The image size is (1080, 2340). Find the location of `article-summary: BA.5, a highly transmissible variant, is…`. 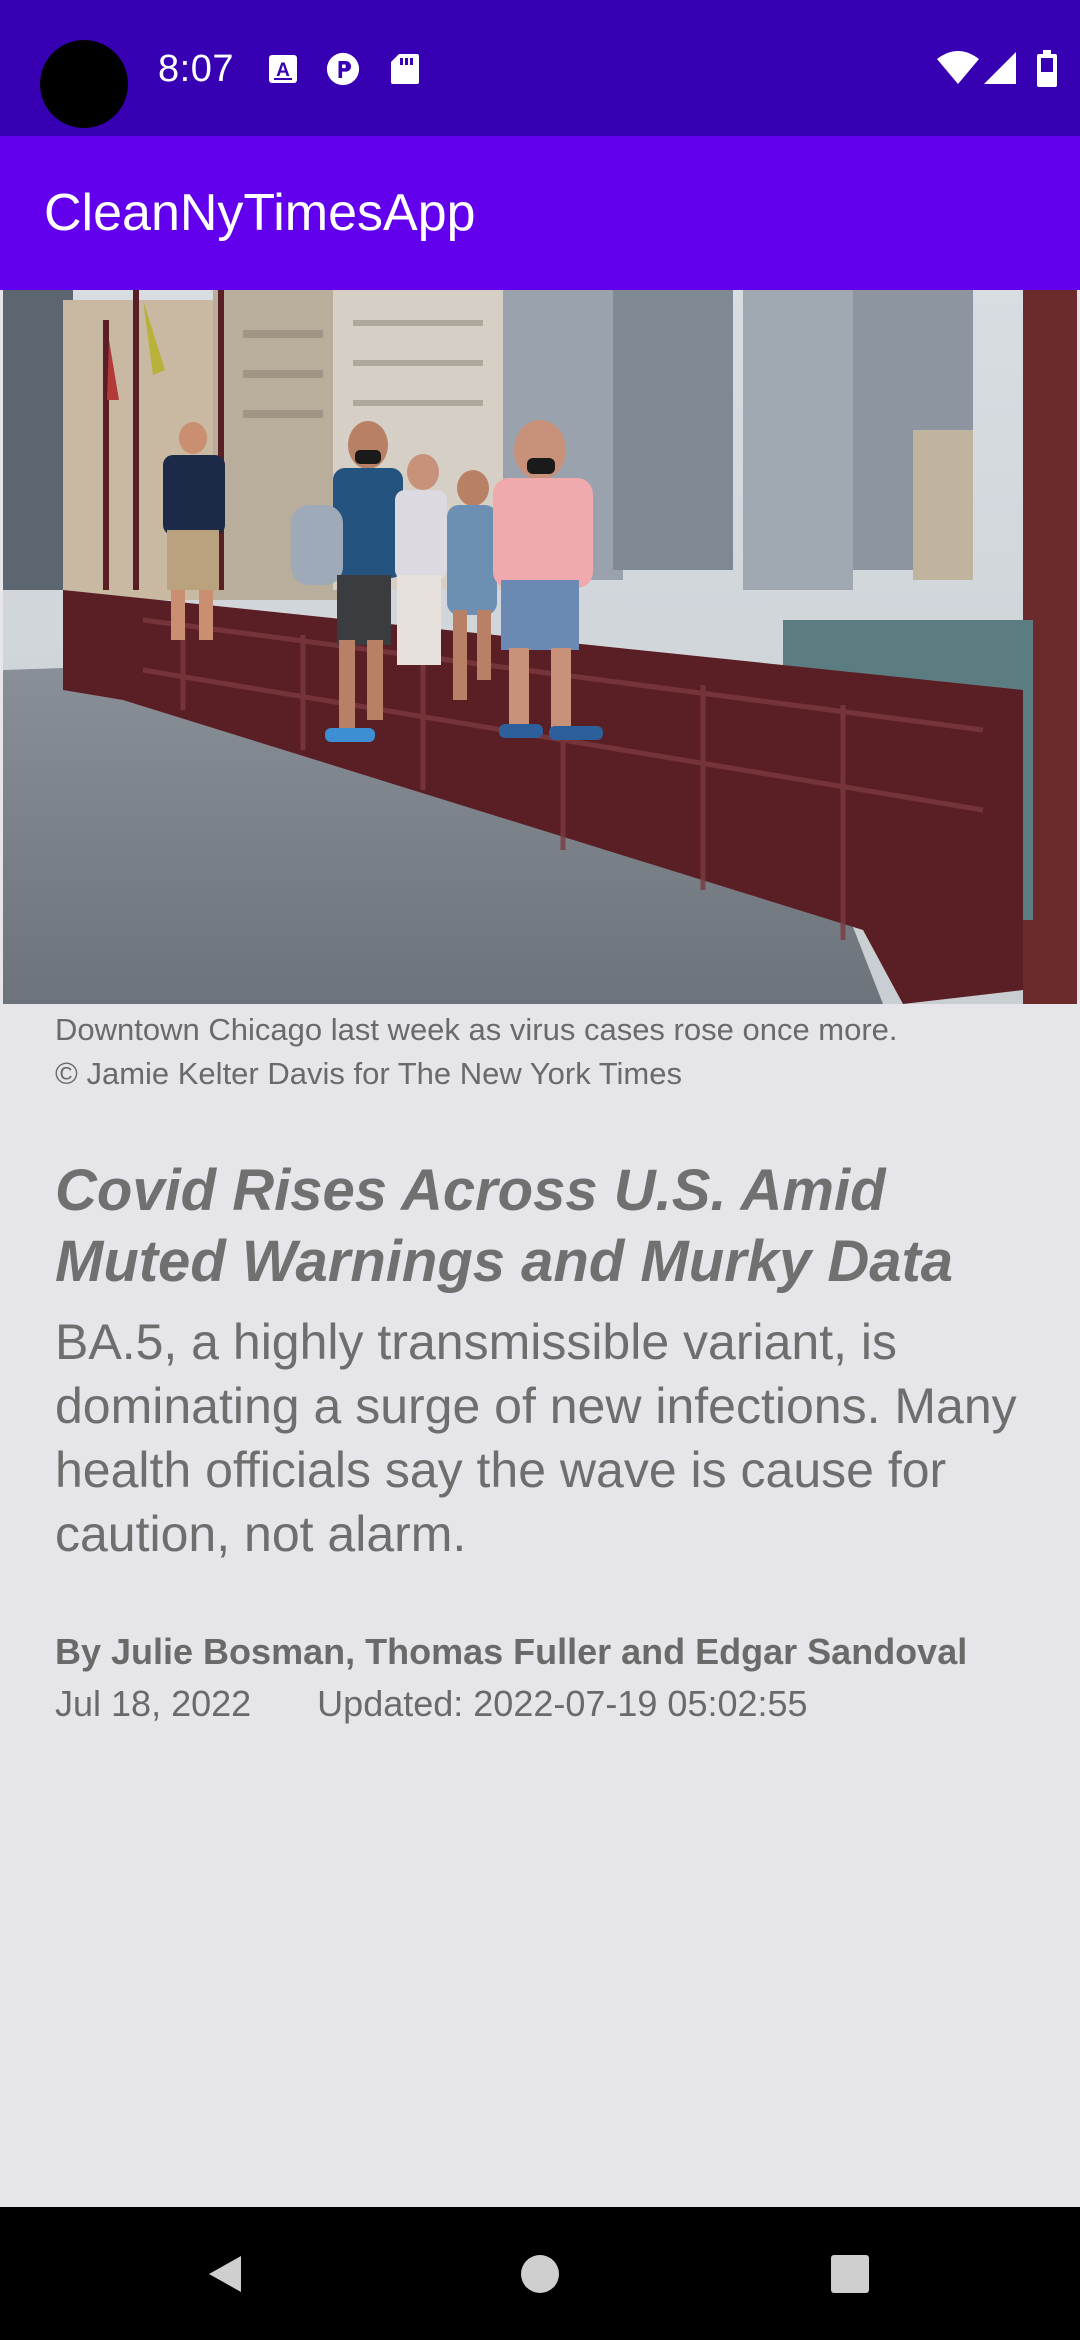

article-summary: BA.5, a highly transmissible variant, is… is located at coordinates (536, 1438).